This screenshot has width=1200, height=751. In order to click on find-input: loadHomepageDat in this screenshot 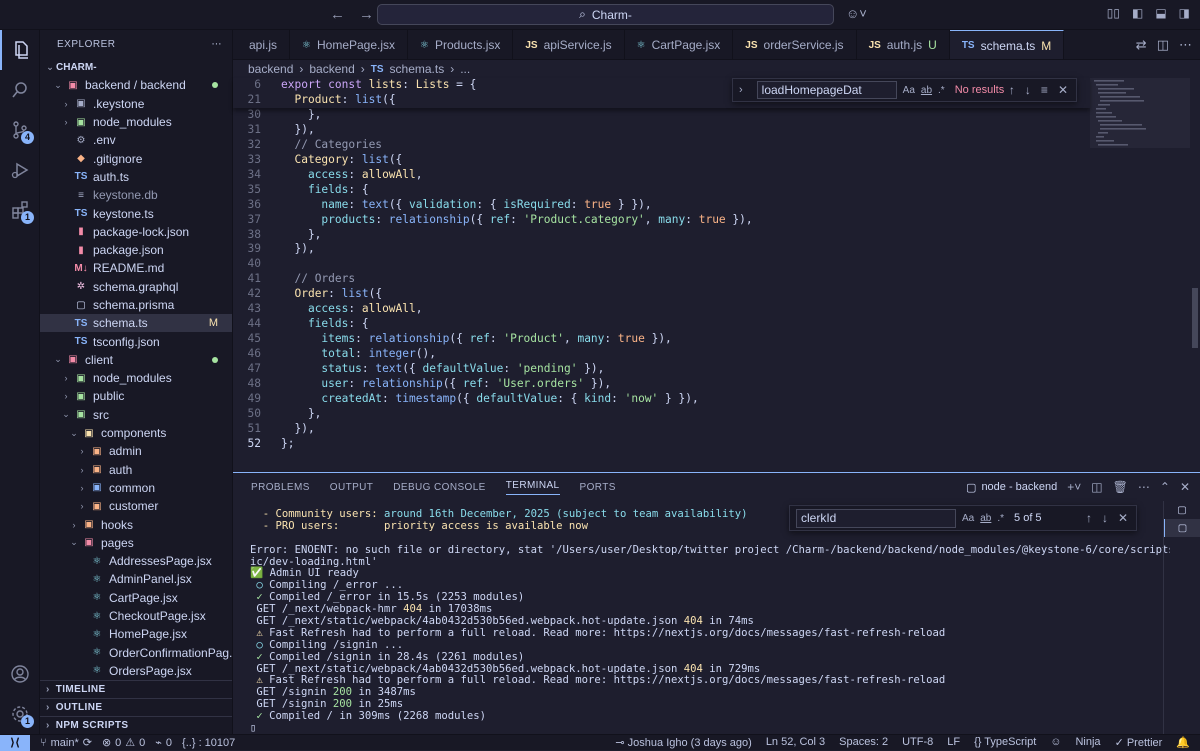, I will do `click(826, 90)`.